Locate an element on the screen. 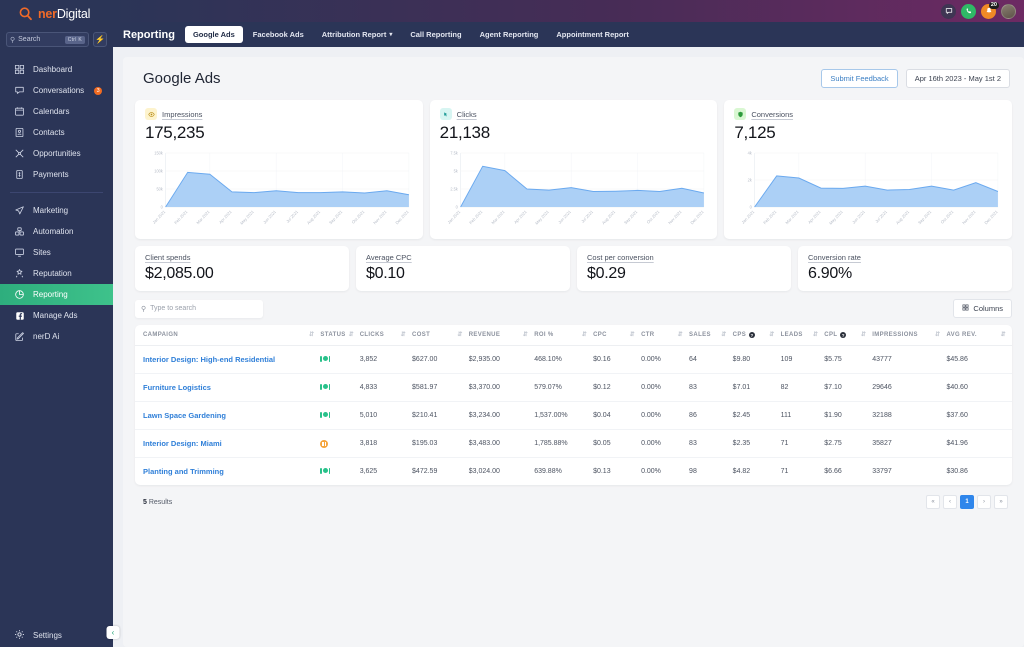  cell-cpc: $0.05 is located at coordinates (617, 443).